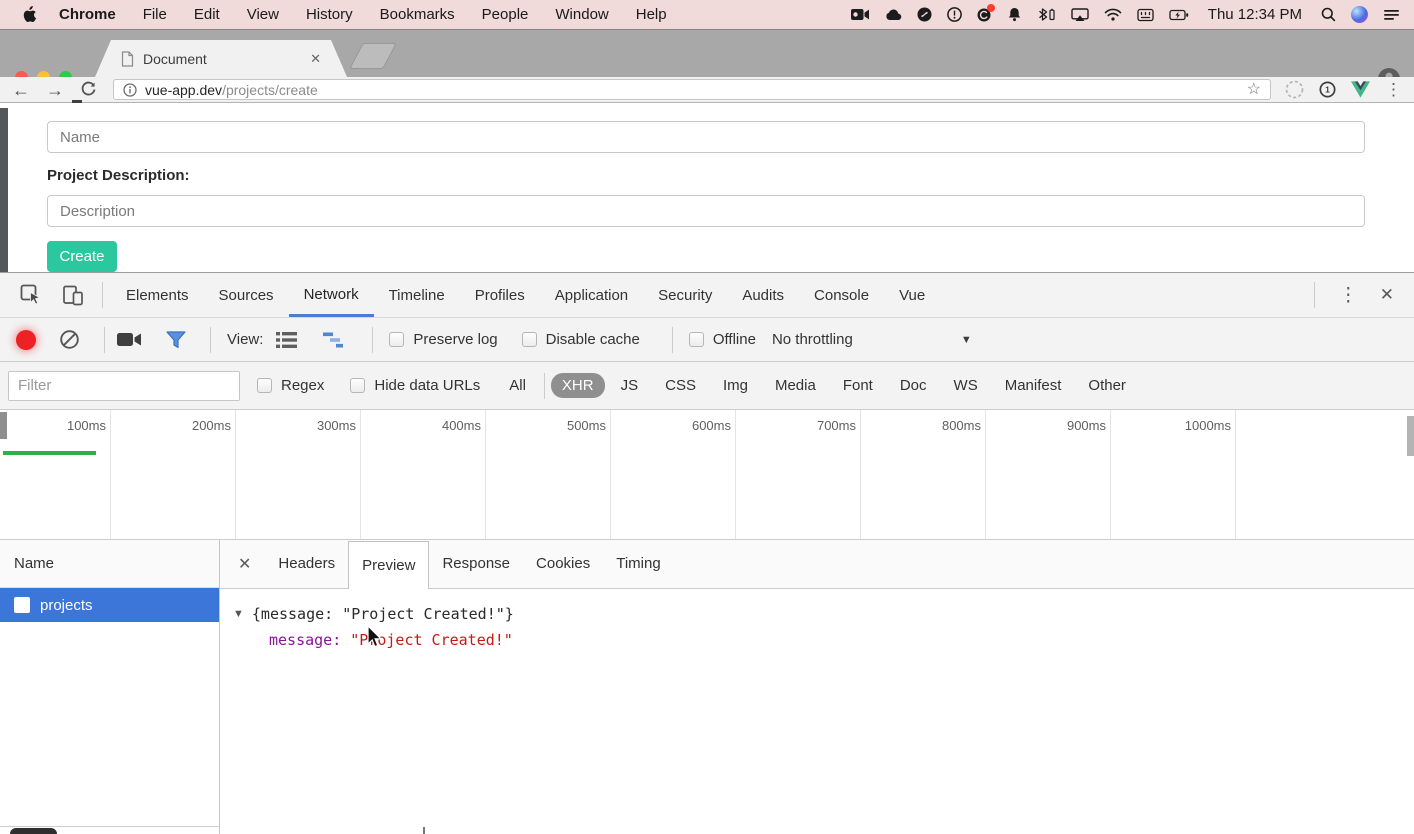 Image resolution: width=1414 pixels, height=834 pixels. Describe the element at coordinates (500, 295) in the screenshot. I see `devtools-tab-profiles: Profiles` at that location.